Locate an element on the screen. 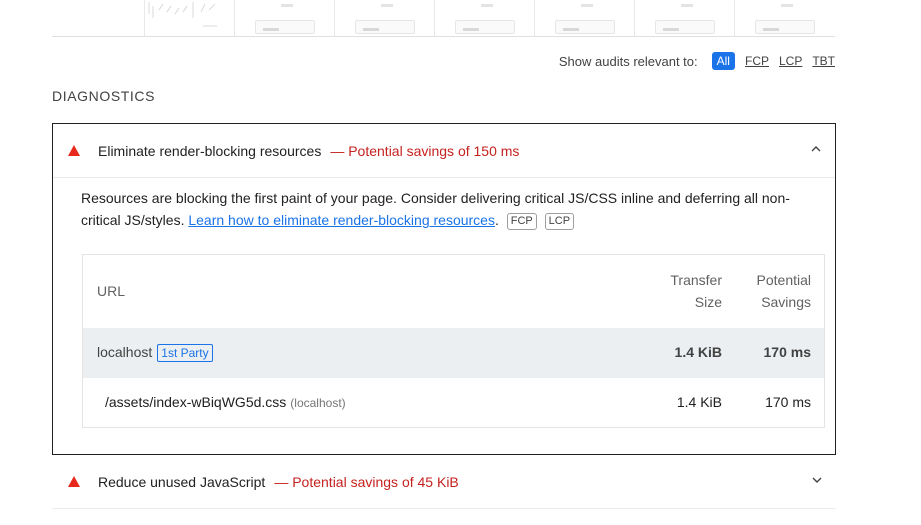  resource-host: (localhost) is located at coordinates (318, 403).